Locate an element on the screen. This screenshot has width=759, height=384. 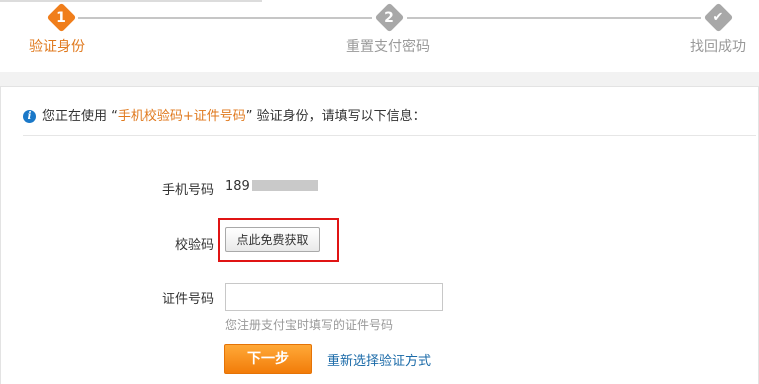
id-label: 证件号码 is located at coordinates (187, 299).